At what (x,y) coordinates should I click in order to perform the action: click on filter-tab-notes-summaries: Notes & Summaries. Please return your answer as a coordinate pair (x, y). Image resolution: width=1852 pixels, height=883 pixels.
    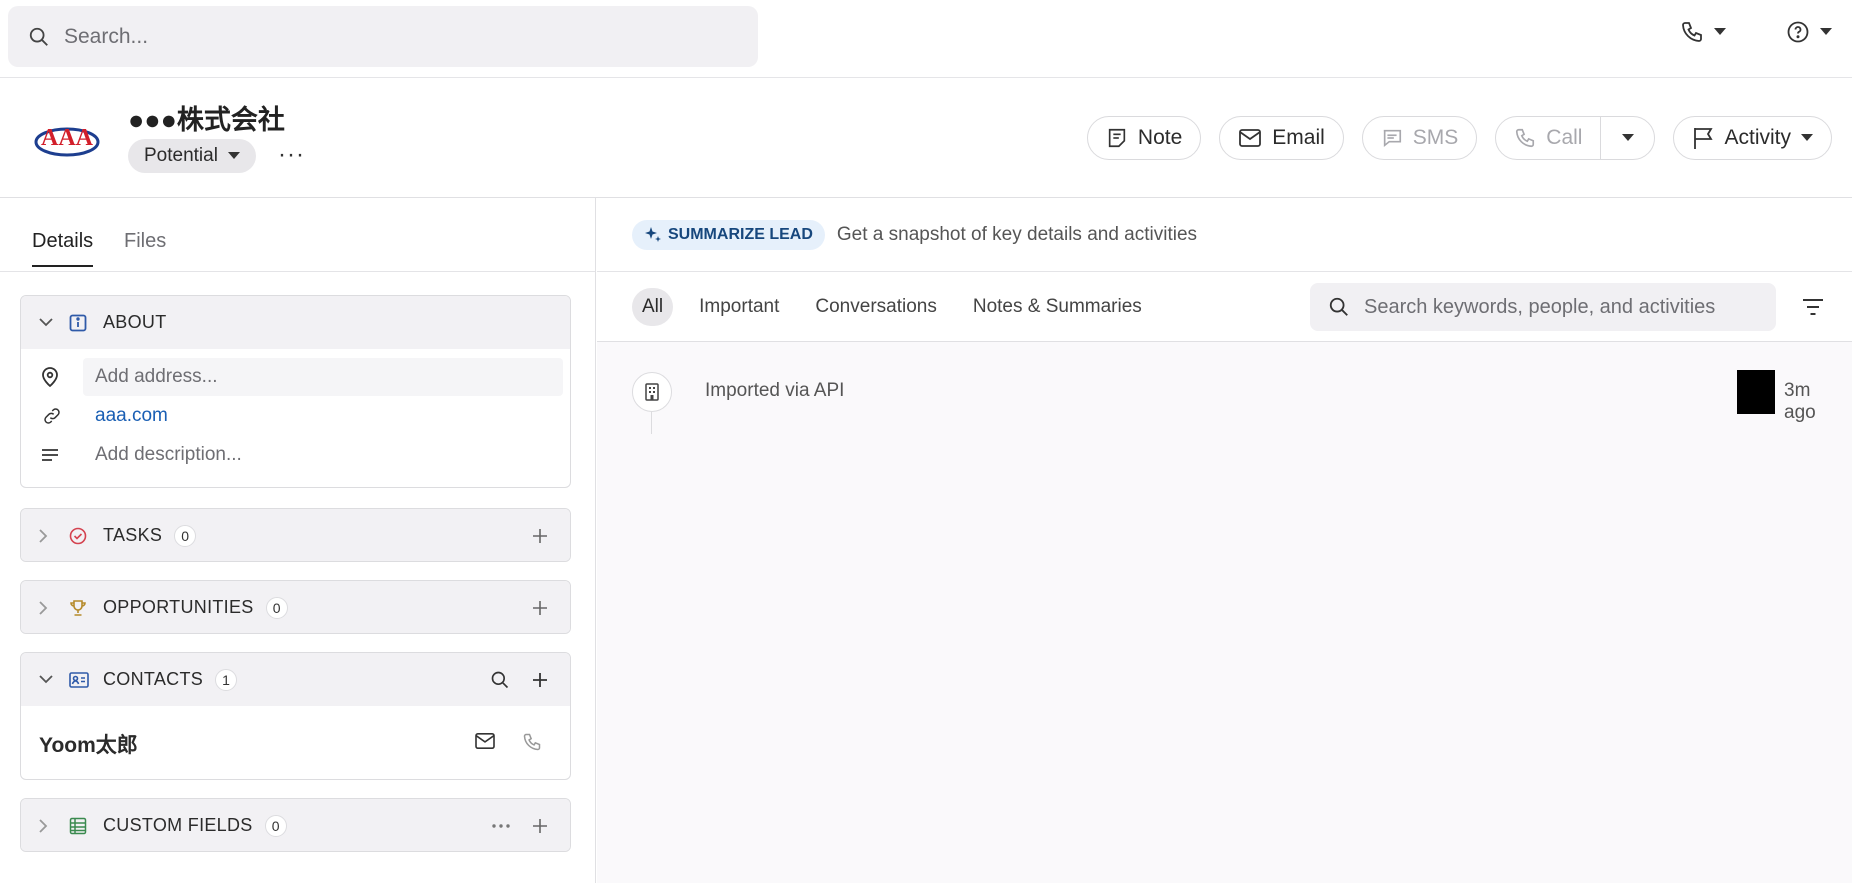
    Looking at the image, I should click on (1057, 307).